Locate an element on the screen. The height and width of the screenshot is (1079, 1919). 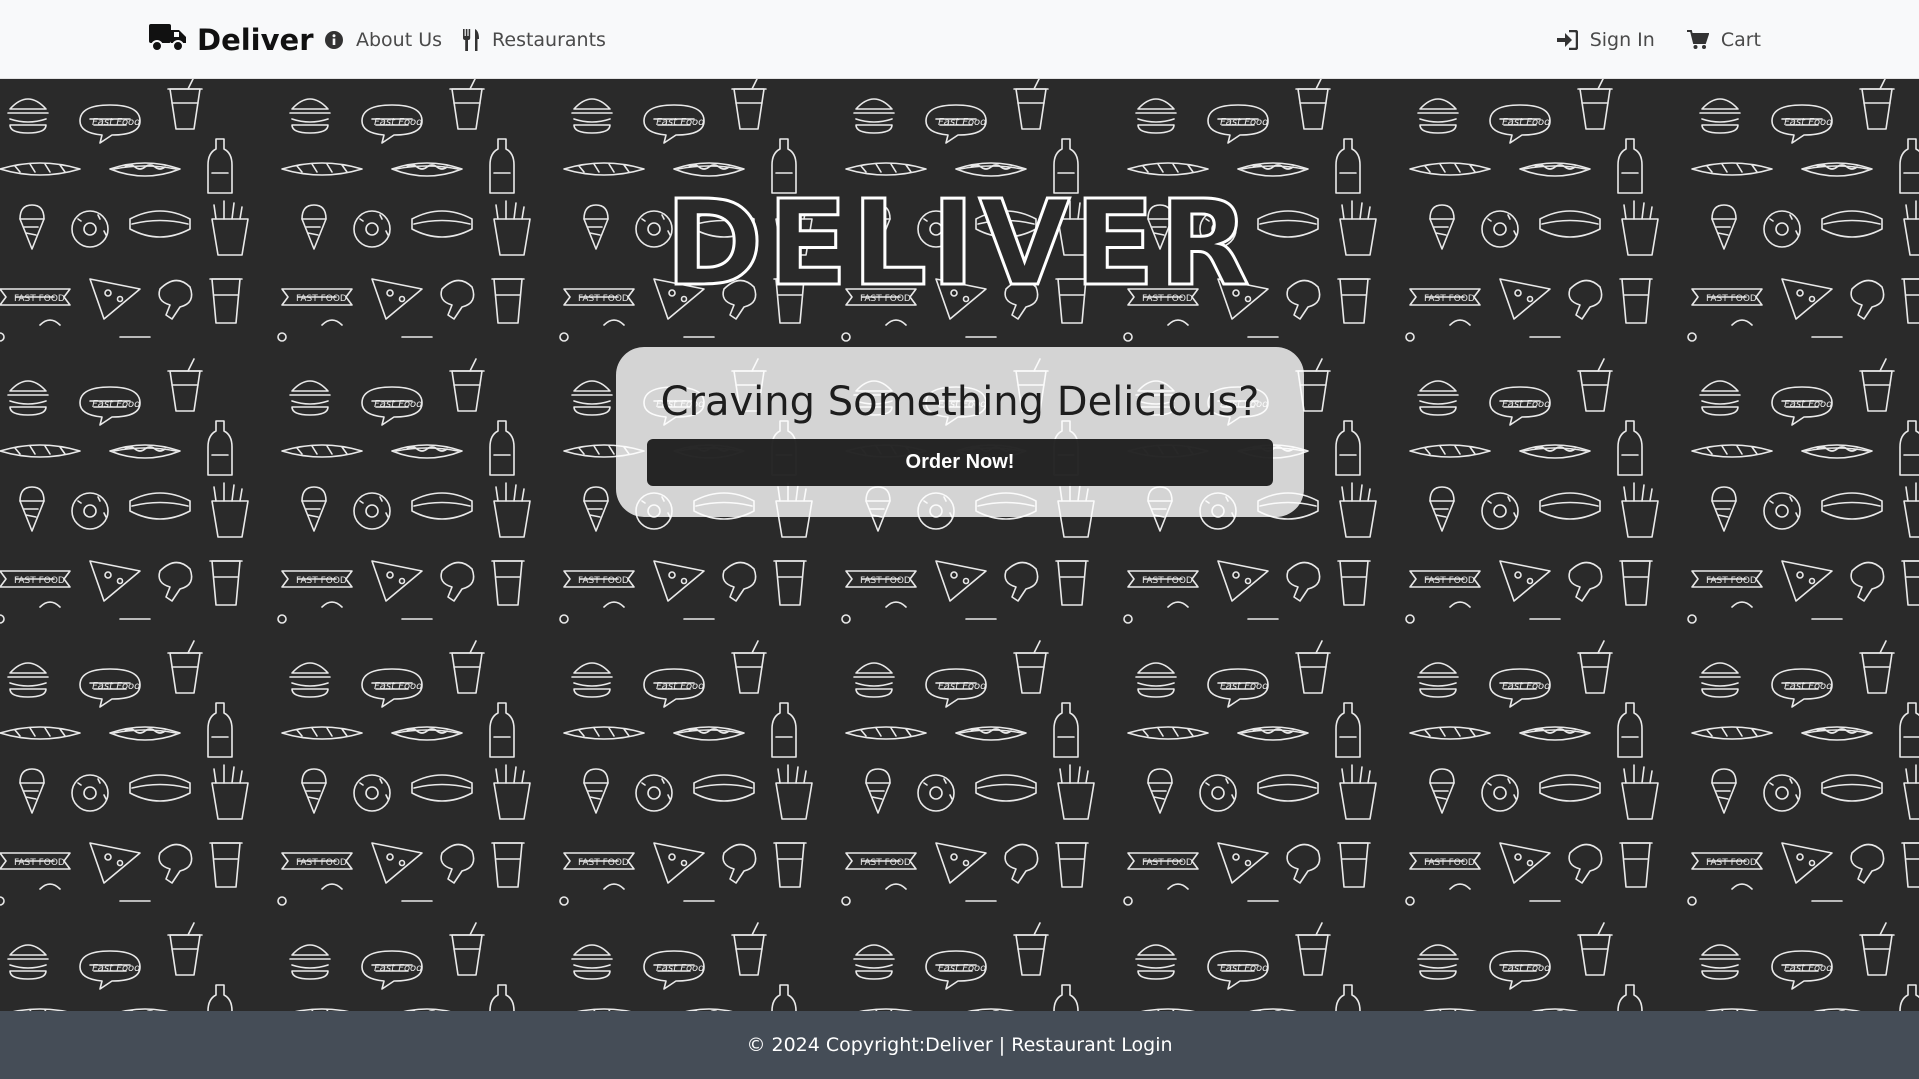
footer-copyright: © 2024 Copyright: is located at coordinates (836, 1045).